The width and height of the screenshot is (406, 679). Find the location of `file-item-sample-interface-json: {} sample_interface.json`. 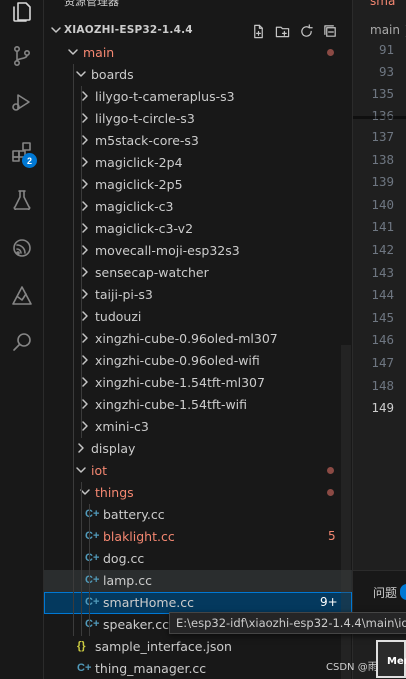

file-item-sample-interface-json: {} sample_interface.json is located at coordinates (198, 647).